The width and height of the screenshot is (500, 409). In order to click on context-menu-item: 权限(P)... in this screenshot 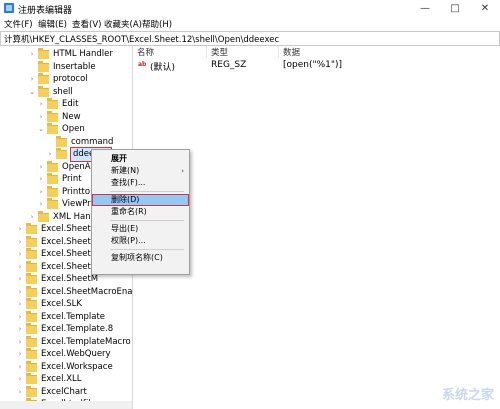, I will do `click(140, 241)`.